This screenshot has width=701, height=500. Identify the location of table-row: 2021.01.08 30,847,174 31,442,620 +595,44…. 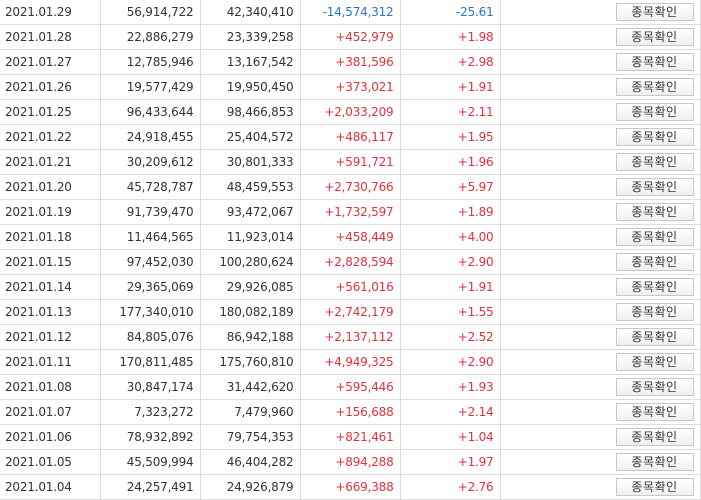
(350, 387).